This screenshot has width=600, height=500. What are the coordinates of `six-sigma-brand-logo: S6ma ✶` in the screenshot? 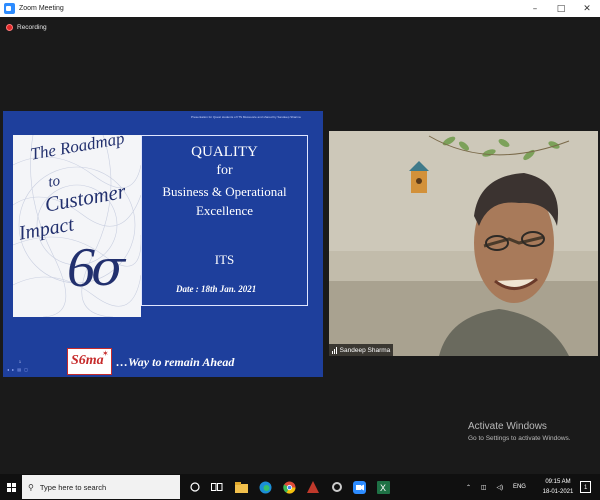 It's located at (89, 361).